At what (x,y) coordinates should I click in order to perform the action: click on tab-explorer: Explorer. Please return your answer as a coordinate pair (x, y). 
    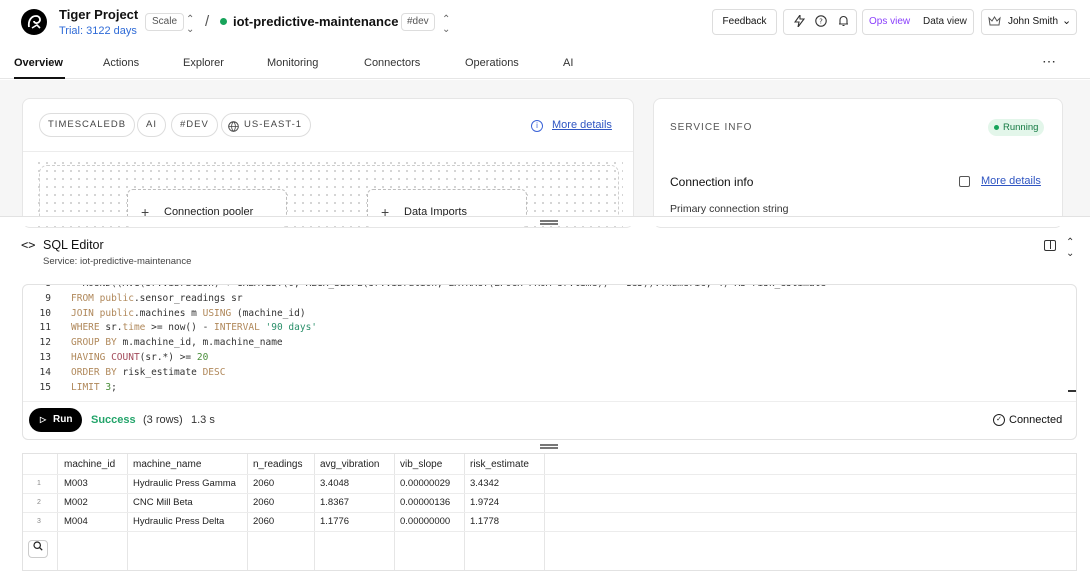
    Looking at the image, I should click on (203, 63).